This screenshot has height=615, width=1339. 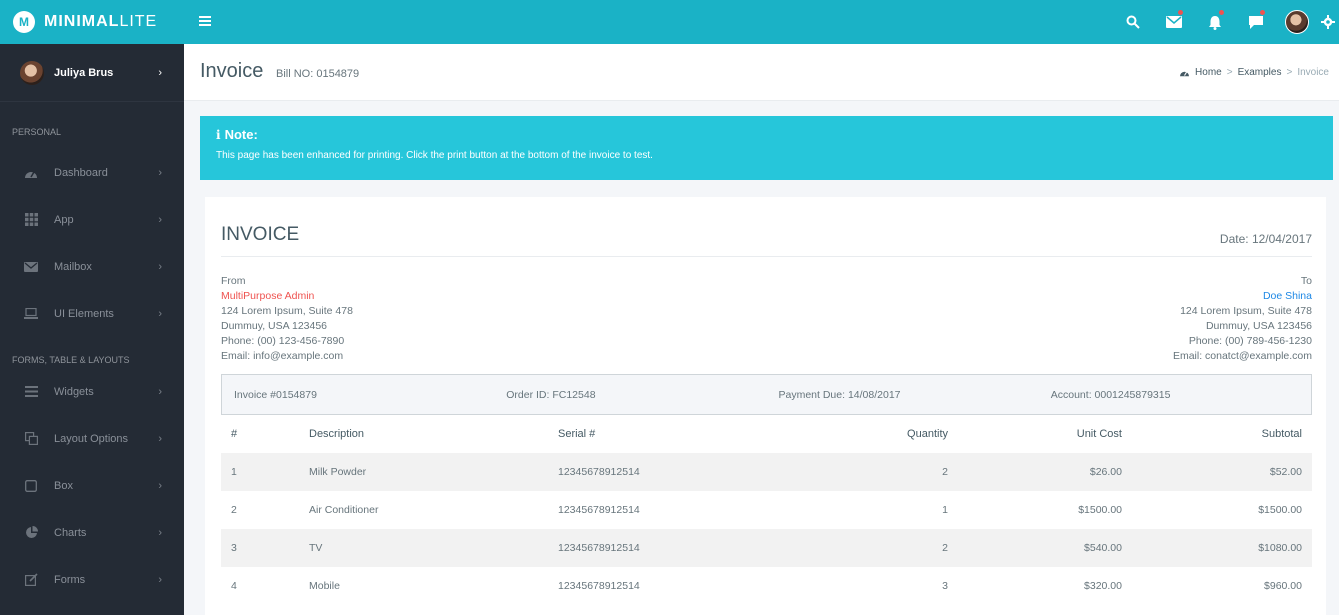 I want to click on brand-logo: M MINIMALLITE, so click(x=92, y=22).